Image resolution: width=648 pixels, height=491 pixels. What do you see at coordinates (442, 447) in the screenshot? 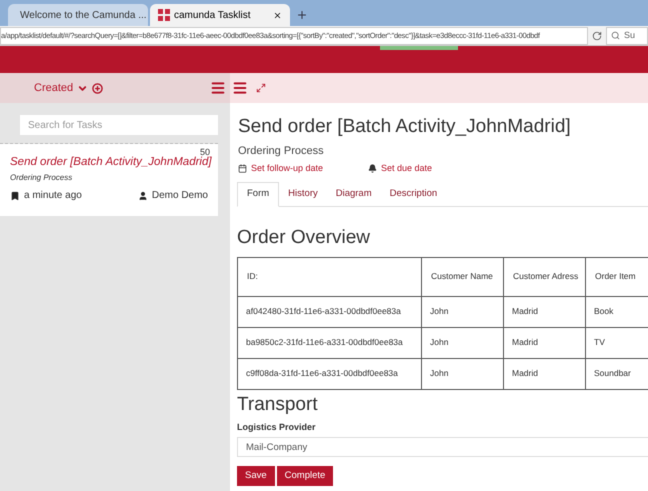
I see `logistics-provider-field: Mail-Company` at bounding box center [442, 447].